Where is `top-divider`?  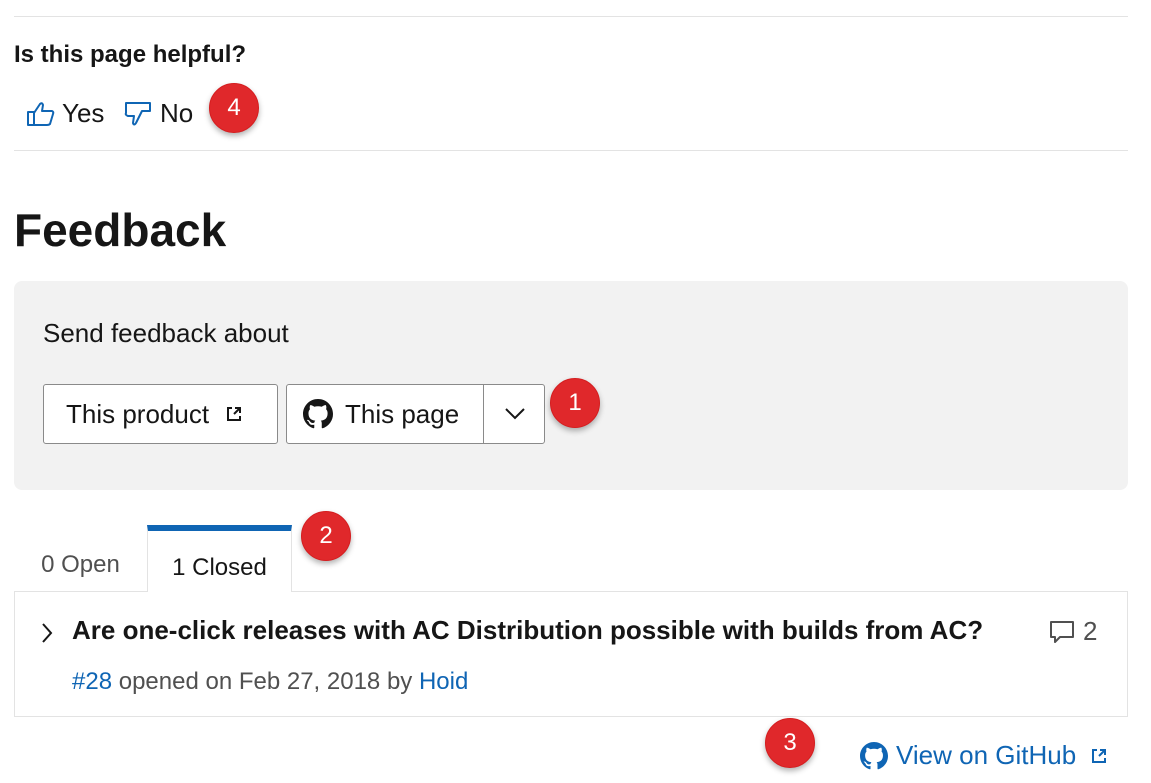
top-divider is located at coordinates (571, 16).